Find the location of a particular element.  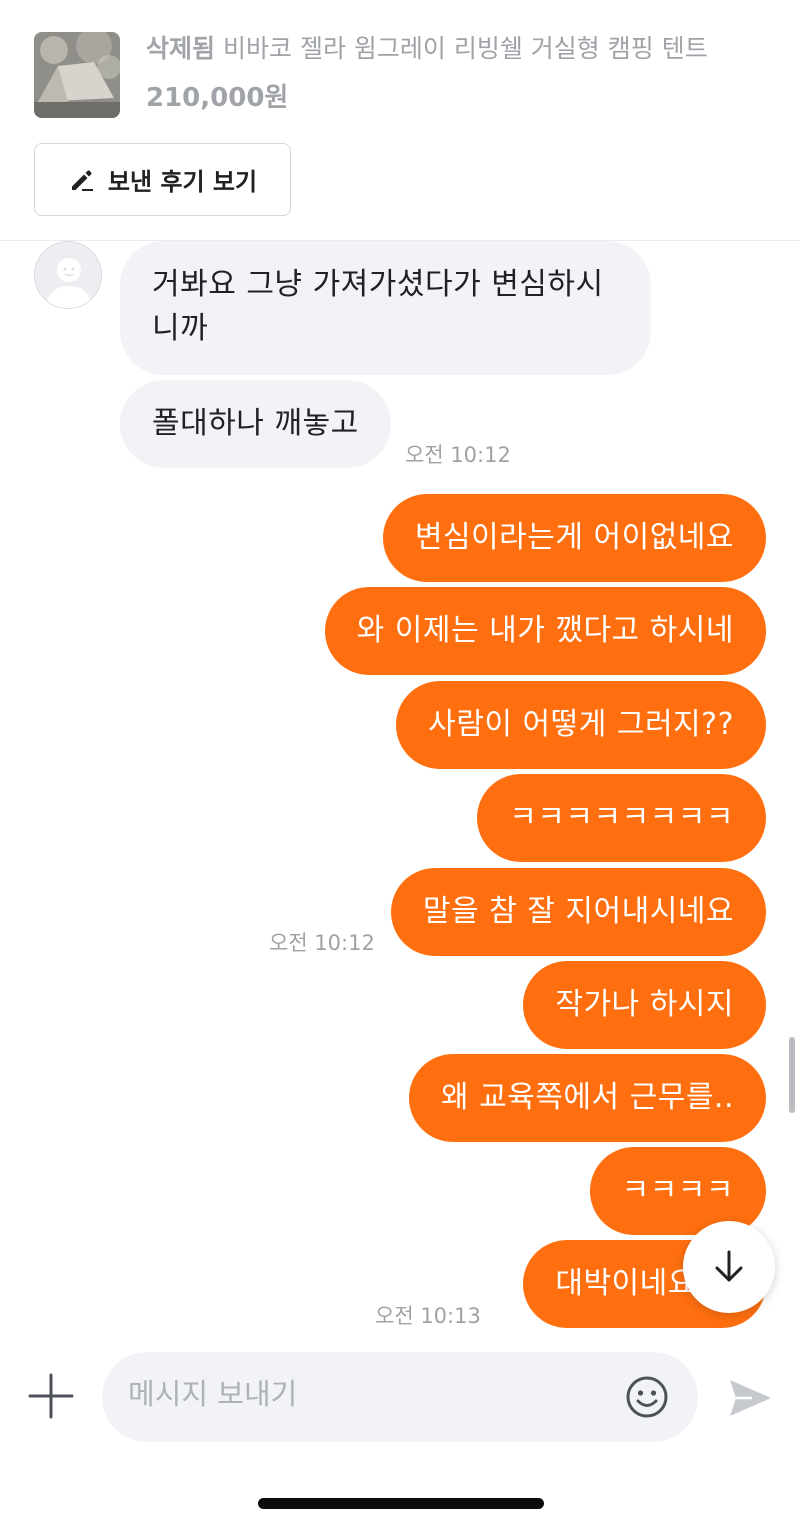

product-title-line: 삭제됨 비바코 젤라 윔그레이 리빙쉘 거실형 캠핑 텐트 is located at coordinates (456, 49).